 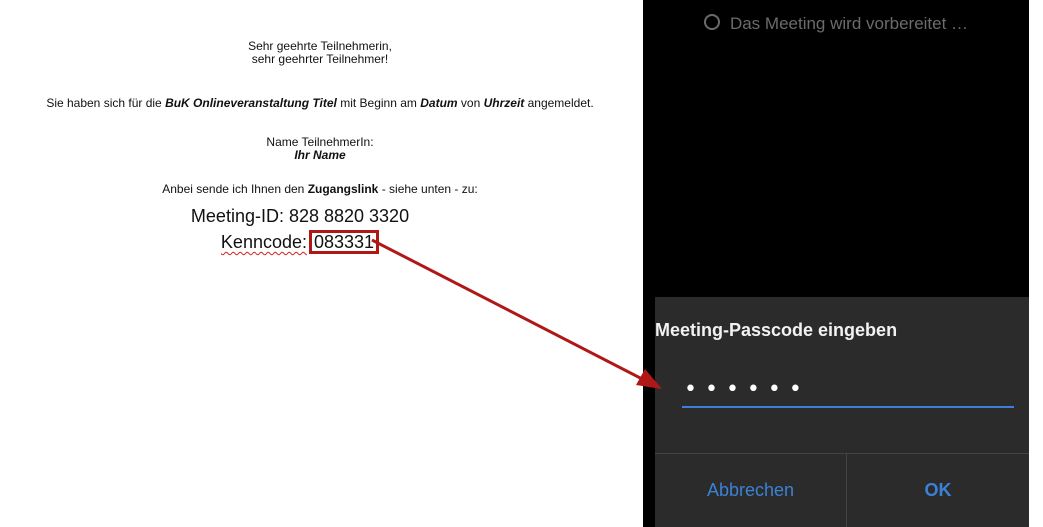 What do you see at coordinates (300, 216) in the screenshot?
I see `meeting-id: Meeting-ID: 828 8820 3320` at bounding box center [300, 216].